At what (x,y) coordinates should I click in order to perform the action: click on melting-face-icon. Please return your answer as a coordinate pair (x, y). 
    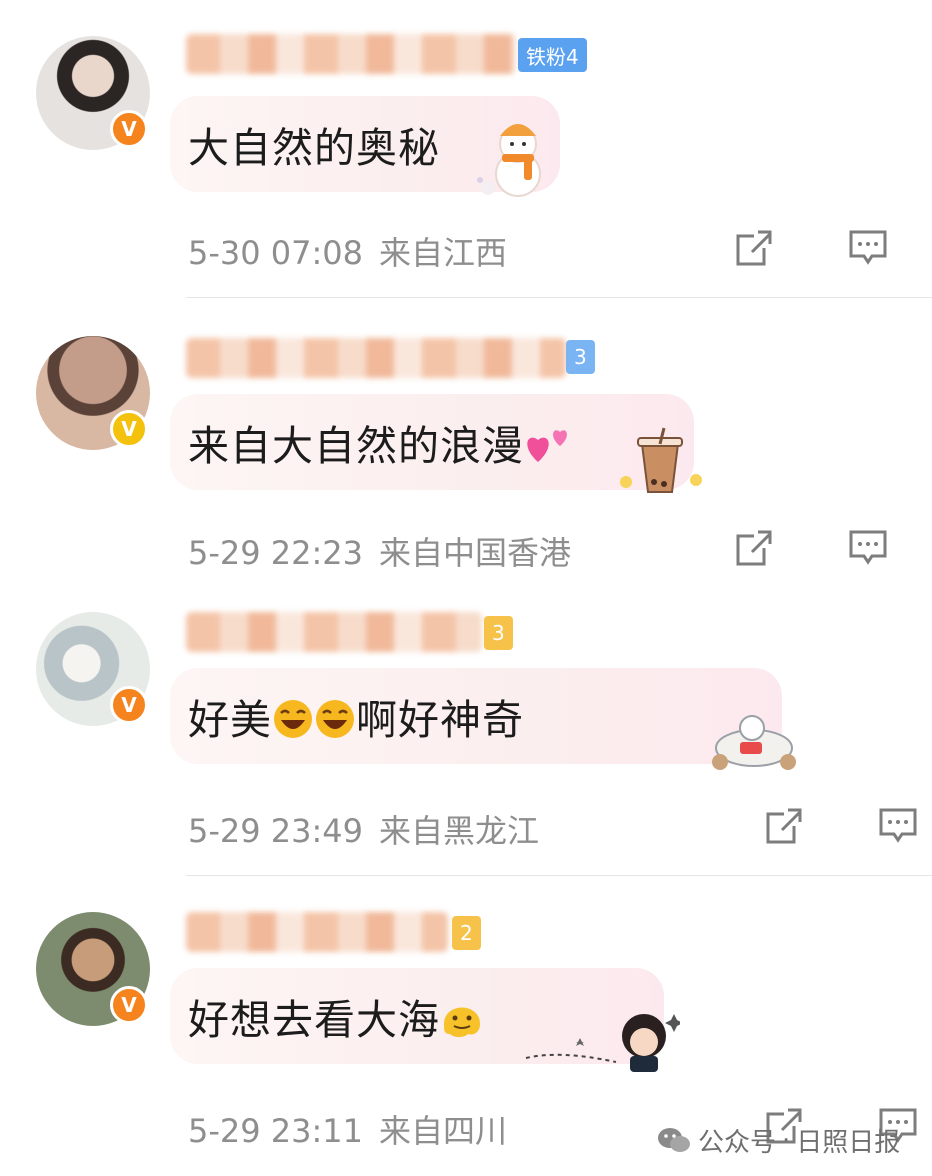
    Looking at the image, I should click on (462, 1022).